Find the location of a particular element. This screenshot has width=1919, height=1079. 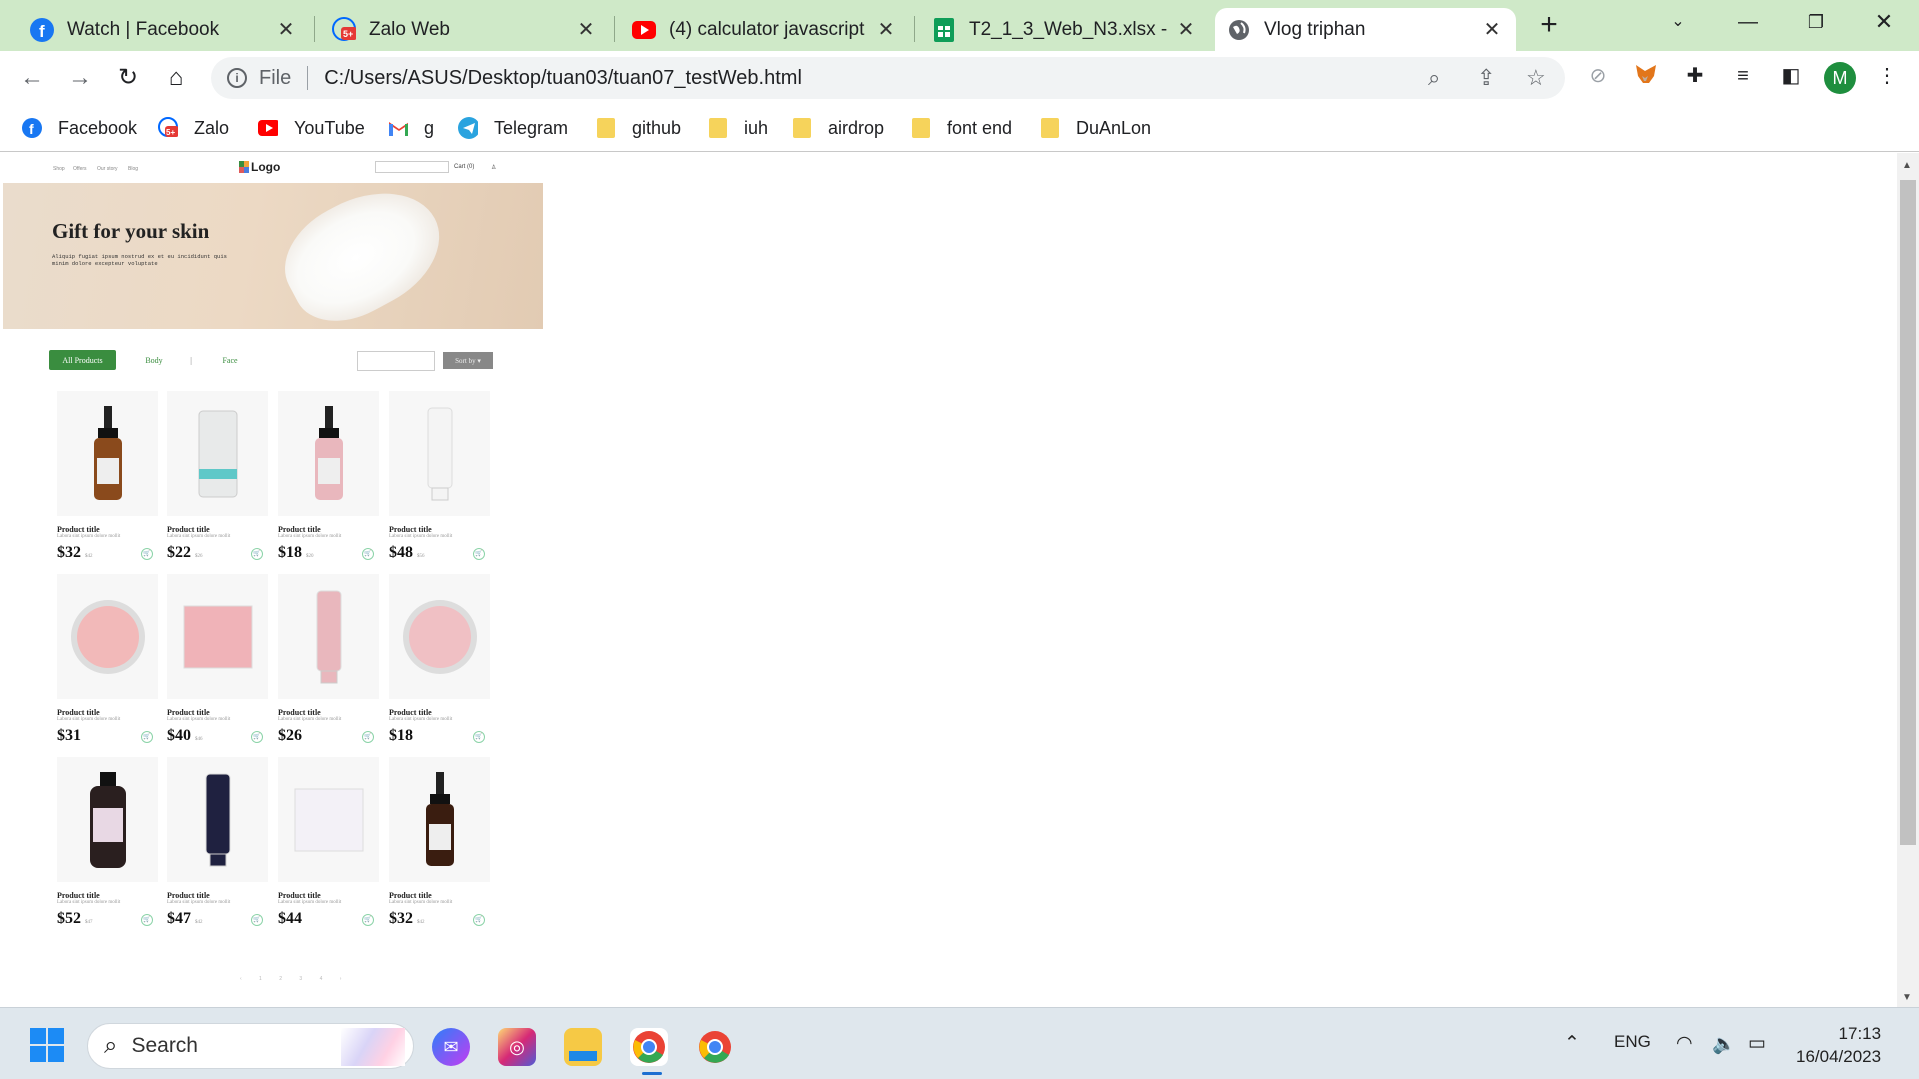

nav-shop-link: Shop is located at coordinates (59, 169).